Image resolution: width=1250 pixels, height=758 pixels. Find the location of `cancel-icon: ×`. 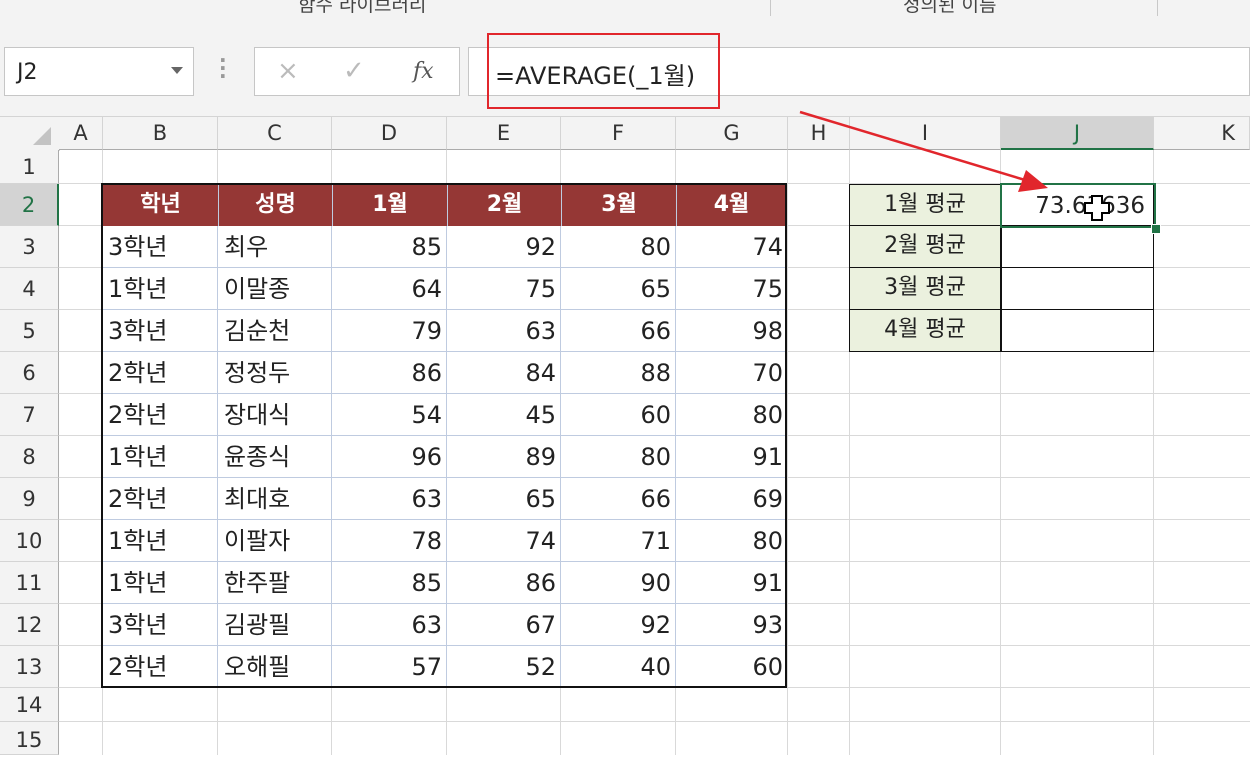

cancel-icon: × is located at coordinates (288, 71).